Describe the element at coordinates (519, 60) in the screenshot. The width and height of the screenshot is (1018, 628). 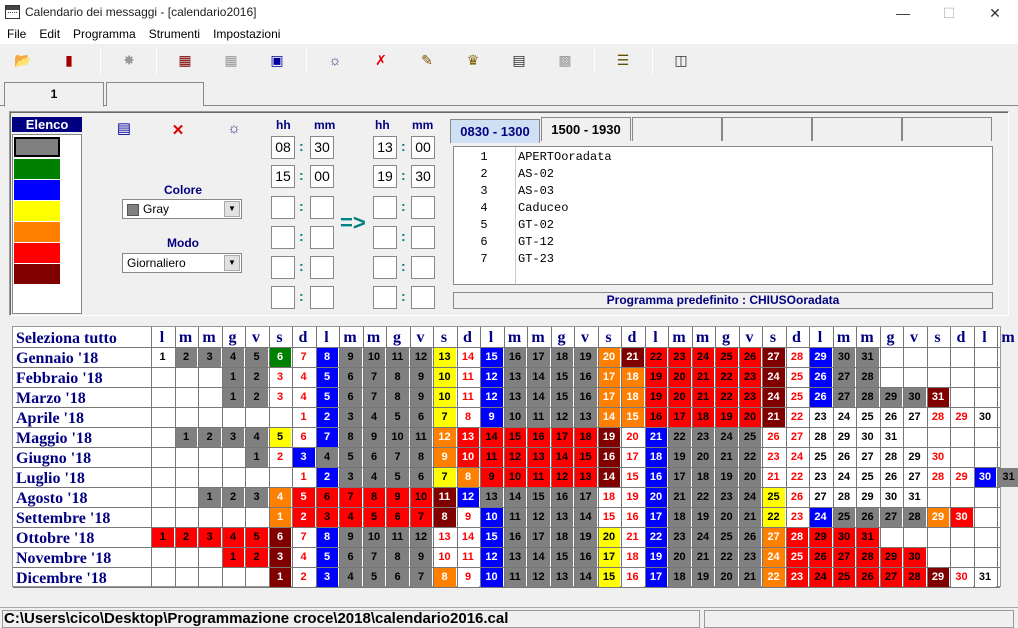
I see `save-disk-icon: ▤` at that location.